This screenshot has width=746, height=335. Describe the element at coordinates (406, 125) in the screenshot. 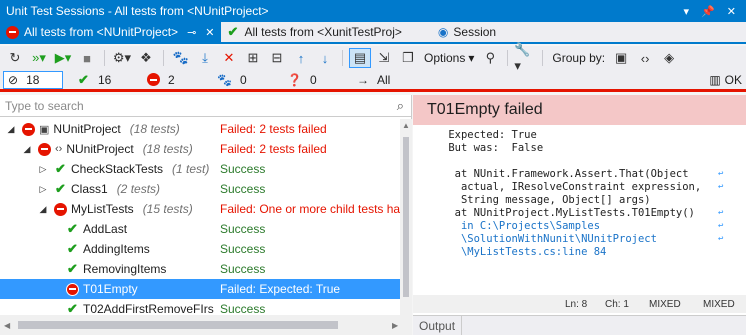

I see `scroll-up-icon: ▲` at that location.